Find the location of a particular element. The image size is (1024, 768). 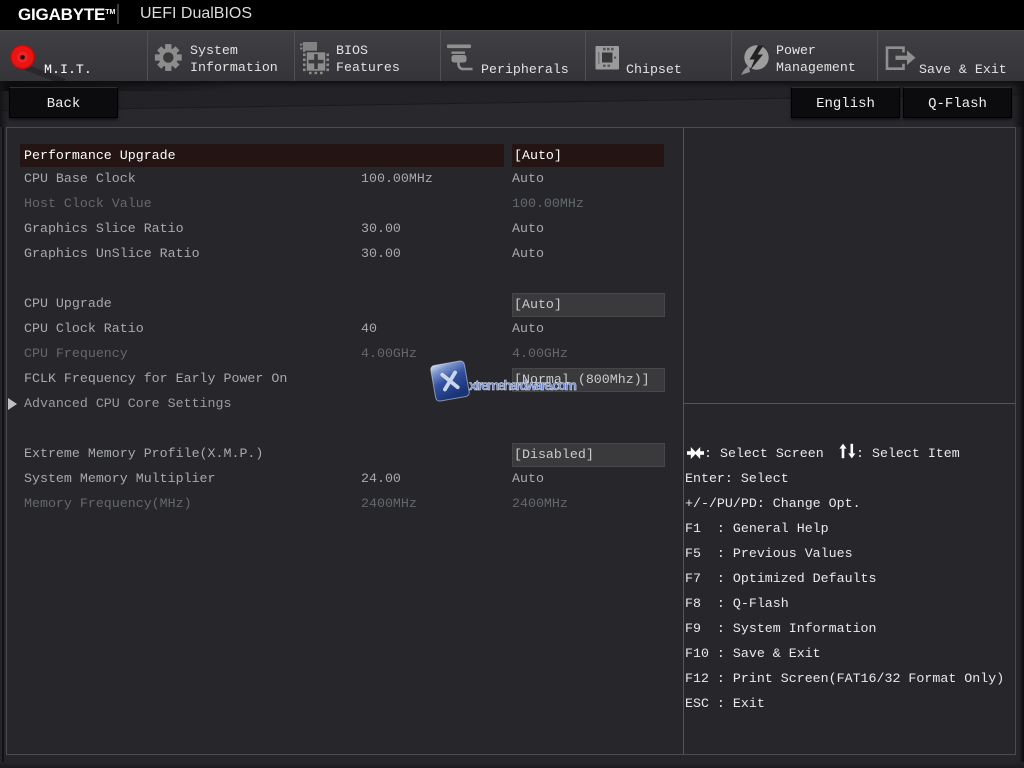

svg-text: xtremehardware.com is located at coordinates (523, 385).